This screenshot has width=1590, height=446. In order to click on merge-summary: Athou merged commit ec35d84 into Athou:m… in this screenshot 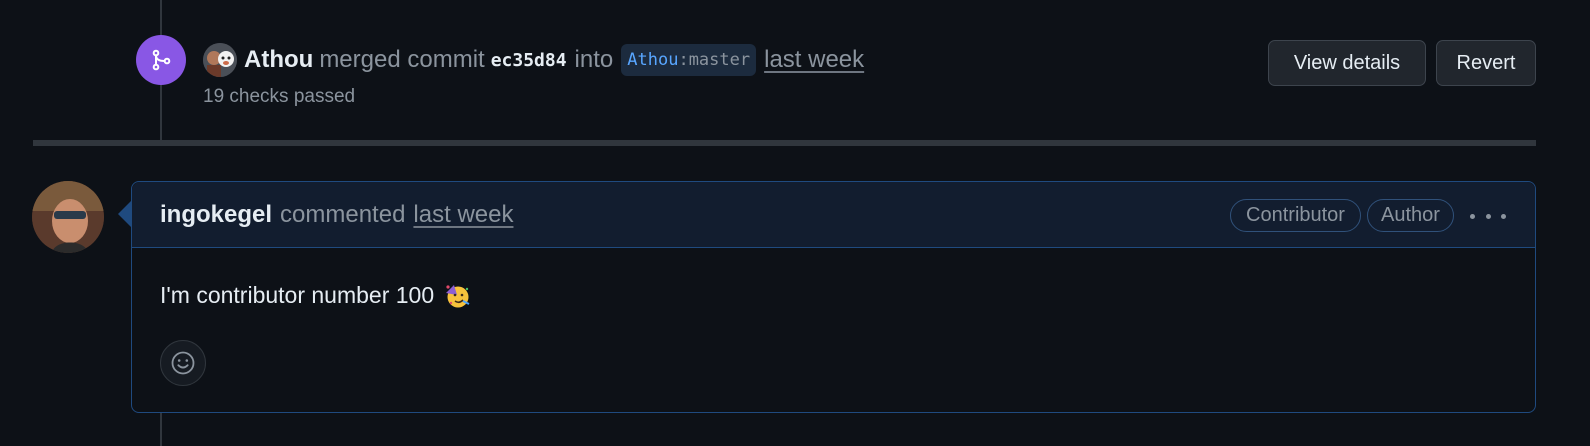, I will do `click(554, 60)`.